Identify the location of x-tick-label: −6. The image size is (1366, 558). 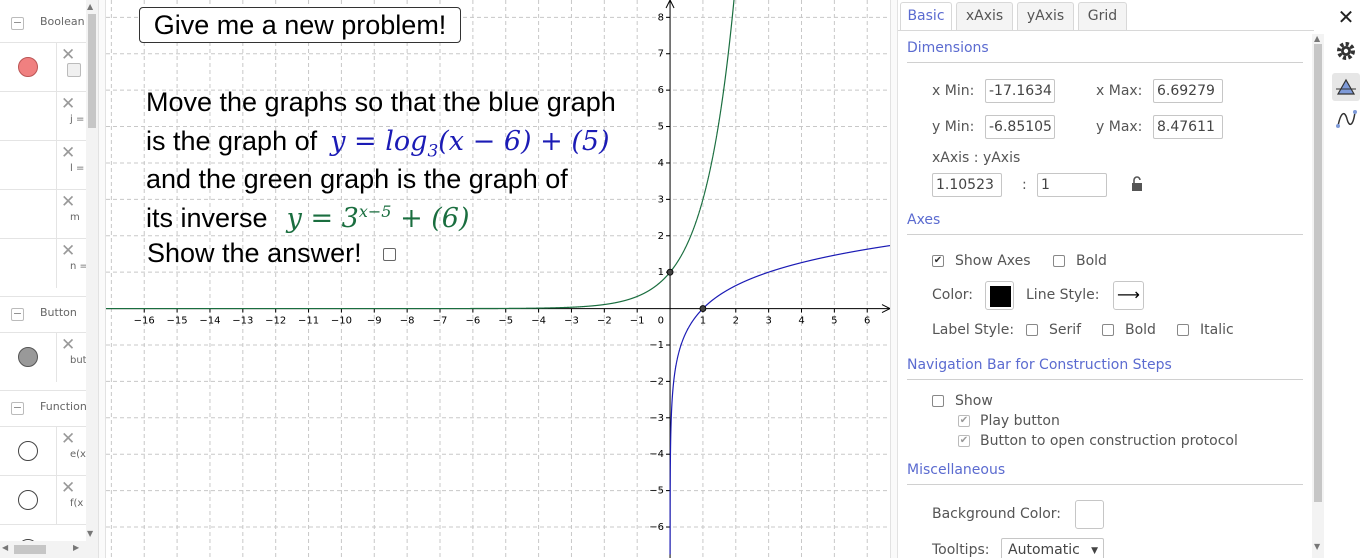
(472, 321).